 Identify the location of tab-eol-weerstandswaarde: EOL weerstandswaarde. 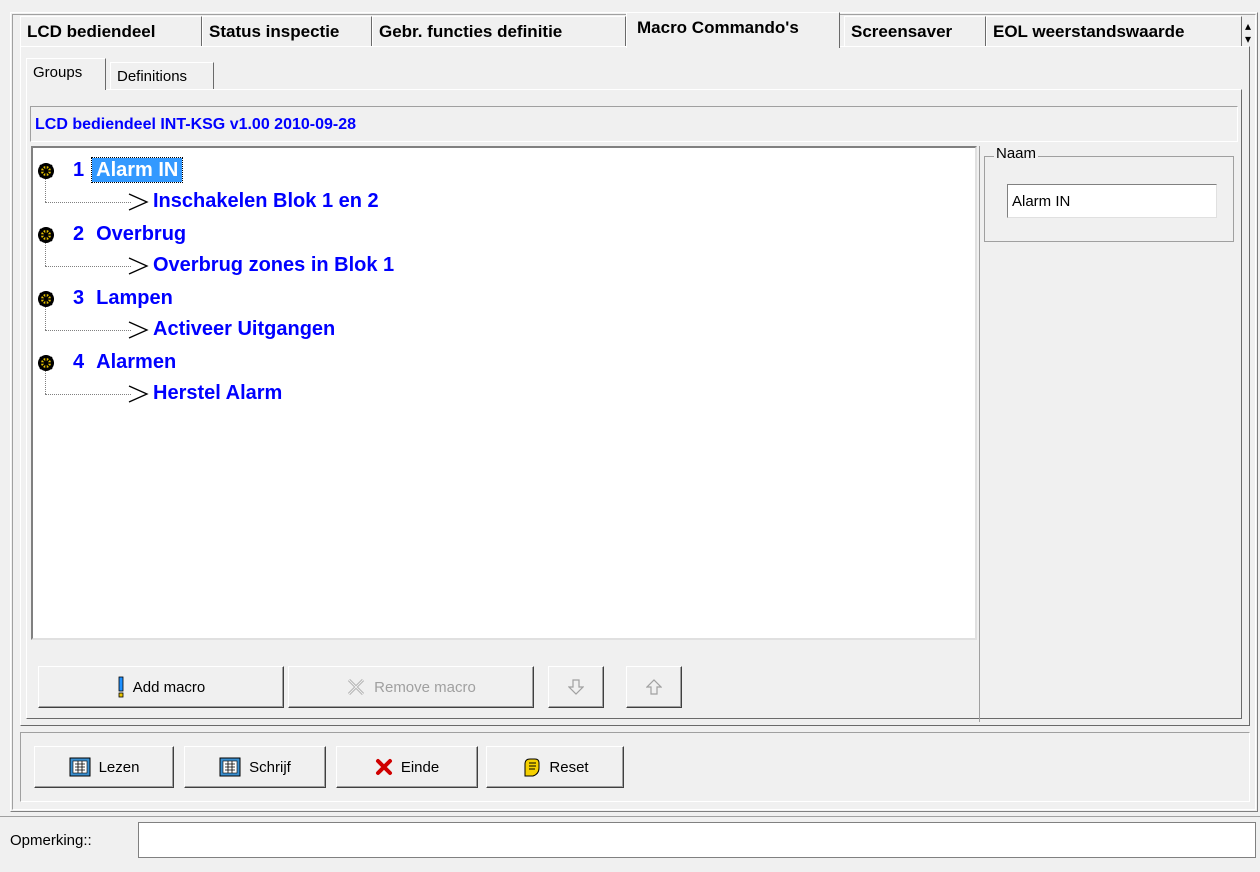
(1114, 31).